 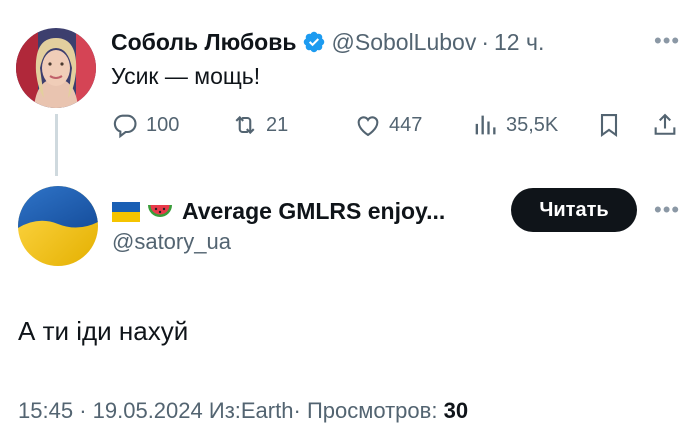 What do you see at coordinates (372, 410) in the screenshot?
I see `views-label: Просмотров:` at bounding box center [372, 410].